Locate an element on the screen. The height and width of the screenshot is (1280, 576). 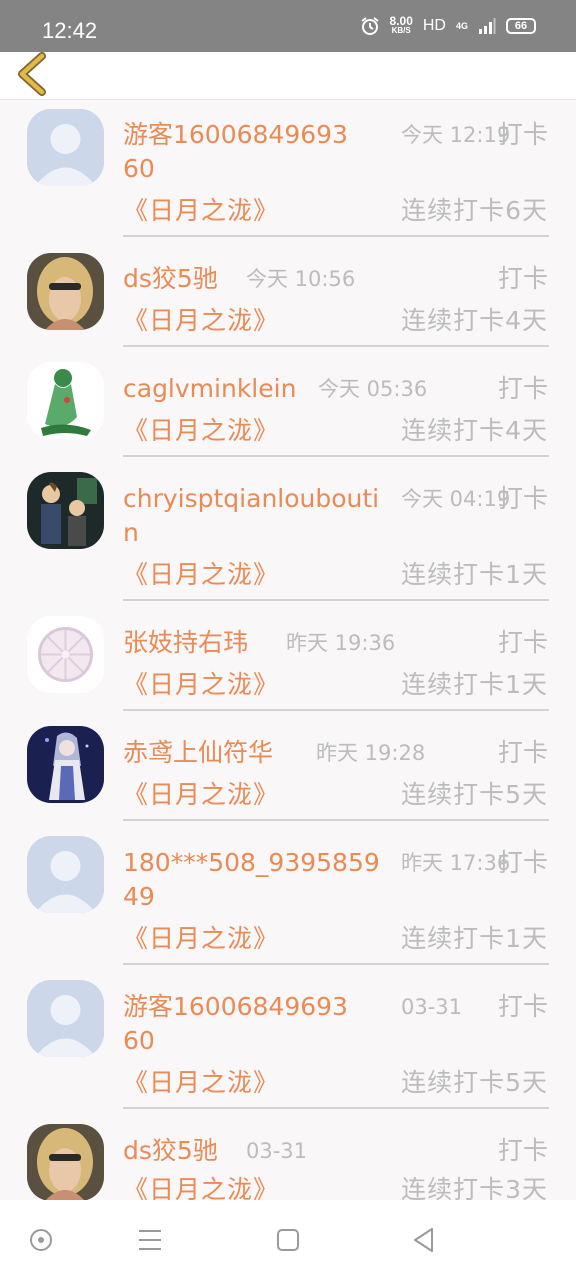
back-triangle-icon is located at coordinates (424, 1240).